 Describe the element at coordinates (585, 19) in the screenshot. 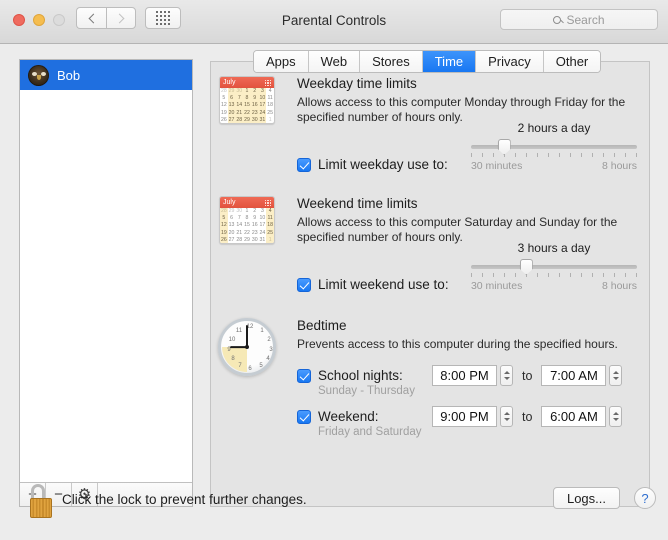

I see `search-placeholder: Search` at that location.